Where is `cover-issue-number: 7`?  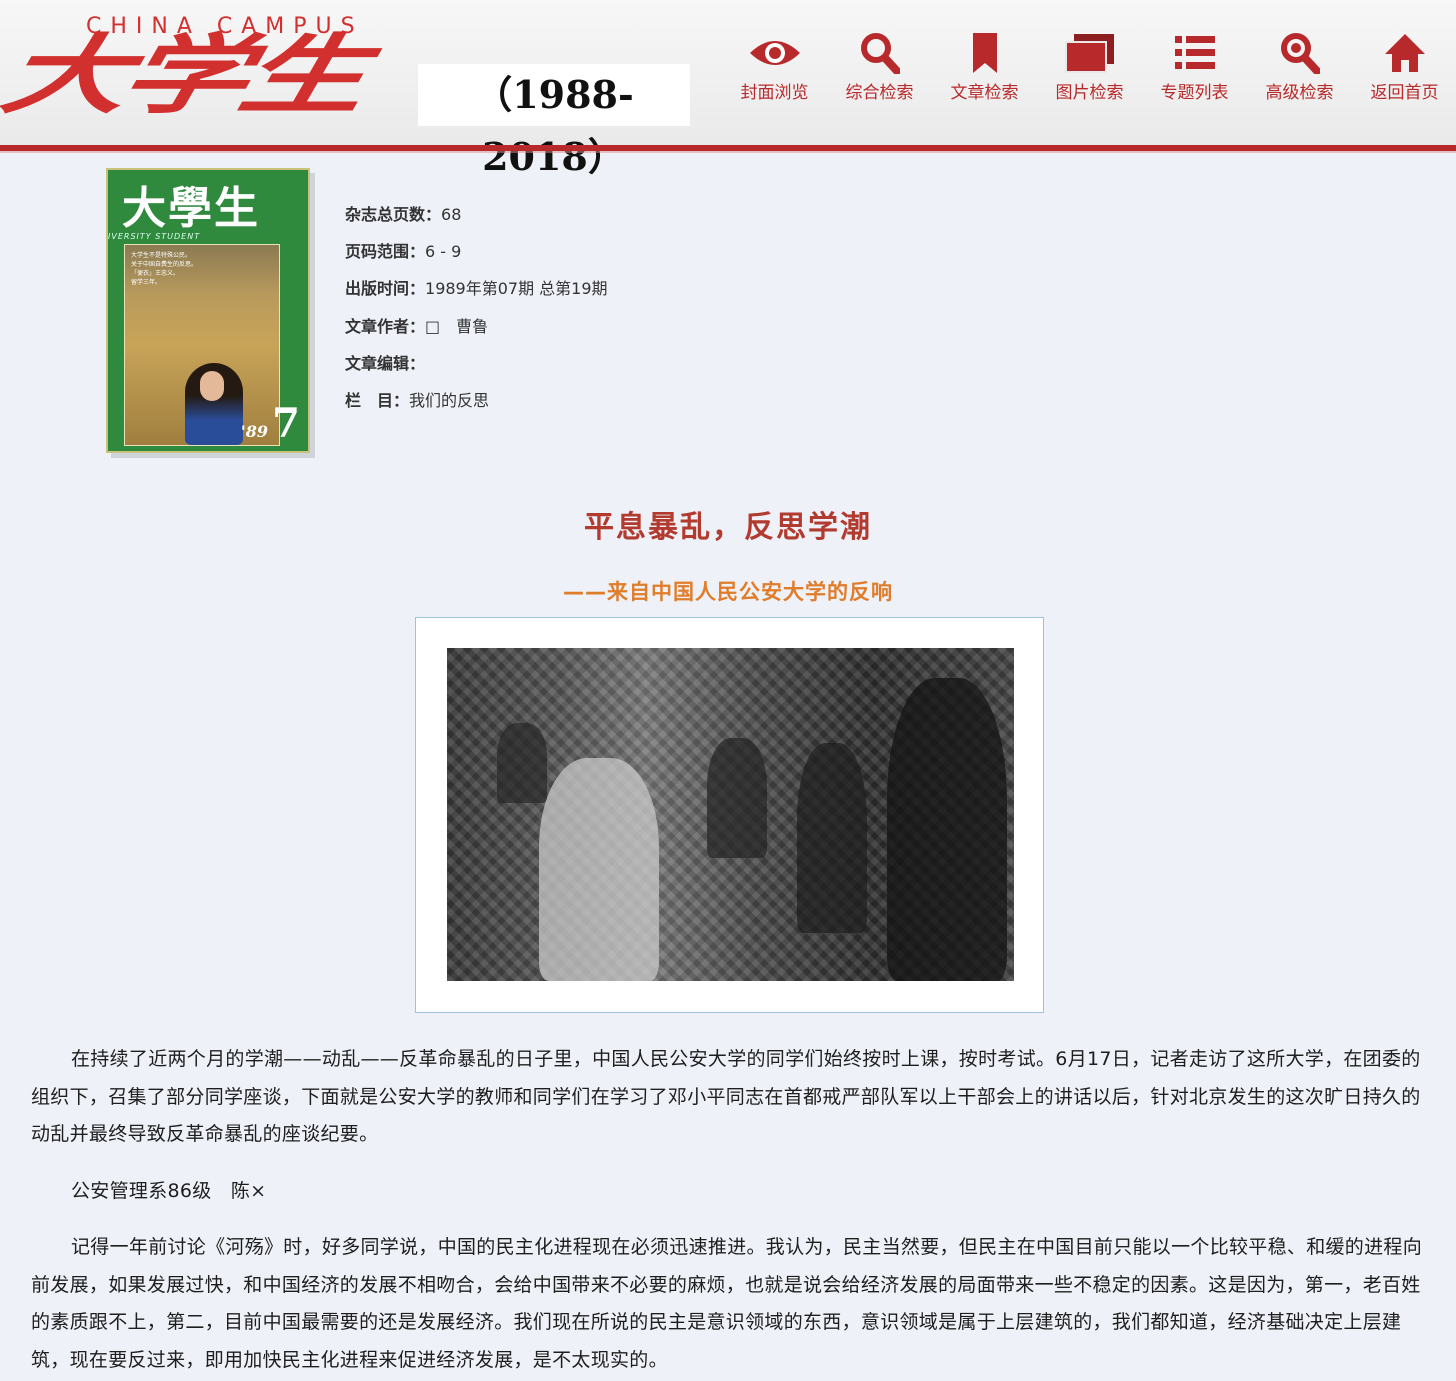 cover-issue-number: 7 is located at coordinates (286, 423).